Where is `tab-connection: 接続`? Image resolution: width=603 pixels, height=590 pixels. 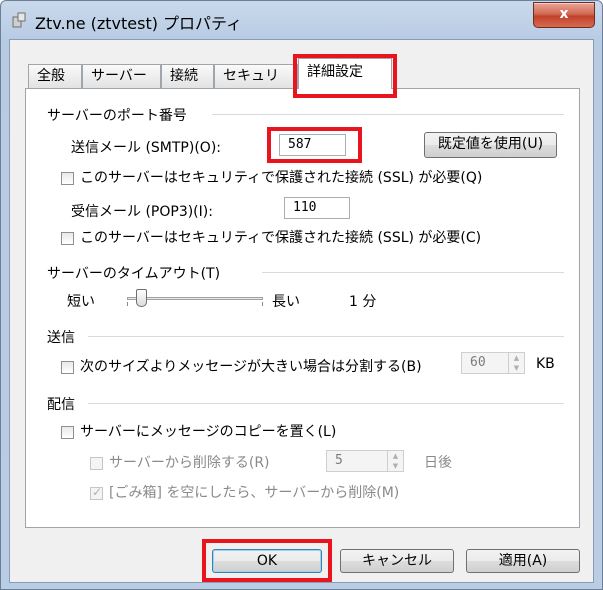 tab-connection: 接続 is located at coordinates (187, 76).